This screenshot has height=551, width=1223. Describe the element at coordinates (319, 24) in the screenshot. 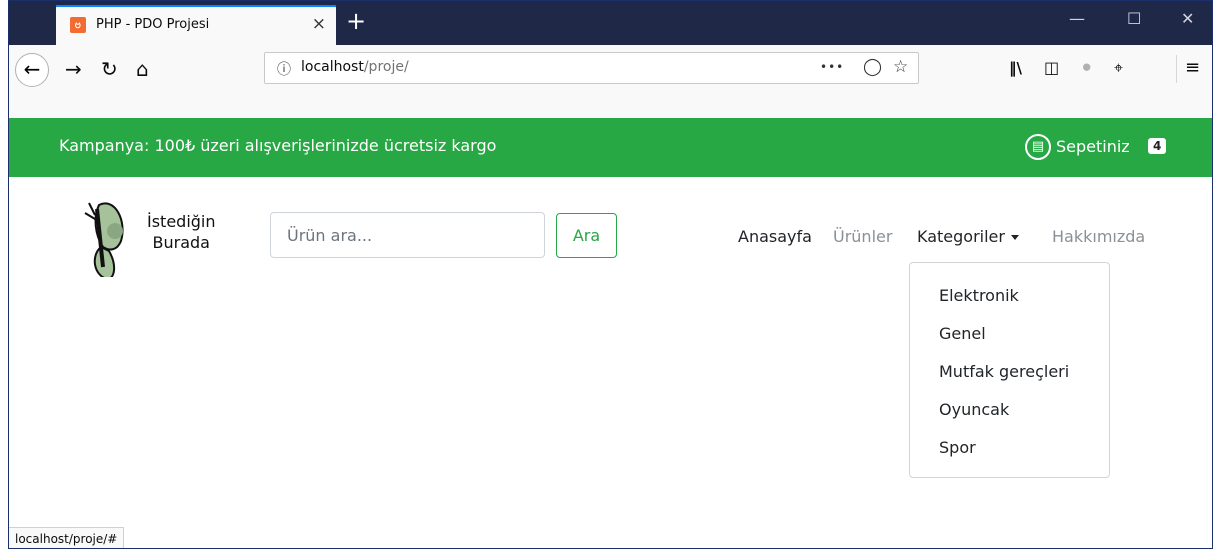

I see `tab-close-icon: ×` at that location.